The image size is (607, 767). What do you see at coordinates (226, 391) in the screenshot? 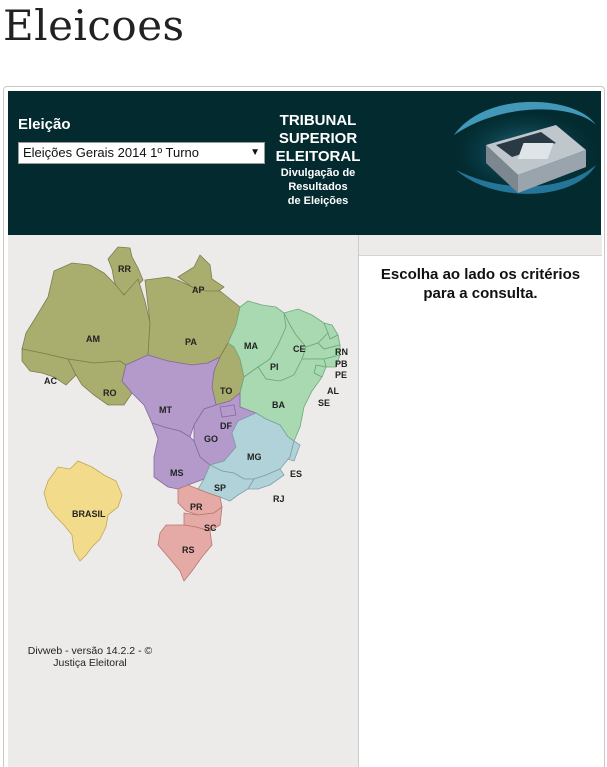
I see `label-to: TO` at bounding box center [226, 391].